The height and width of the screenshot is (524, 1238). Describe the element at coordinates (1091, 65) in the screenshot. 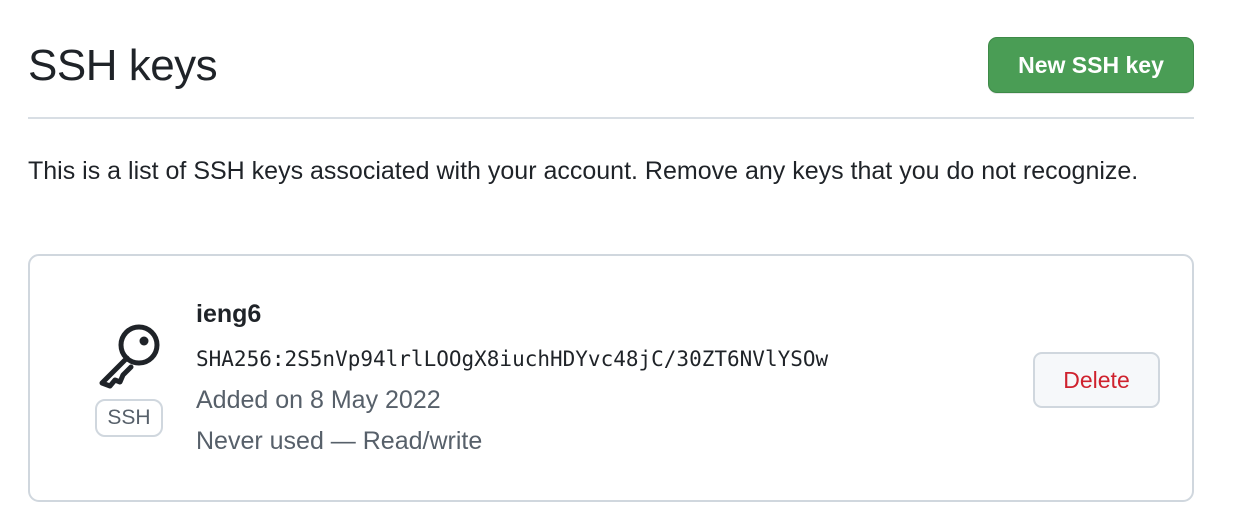

I see `new-ssh-key-button: New SSH key` at that location.